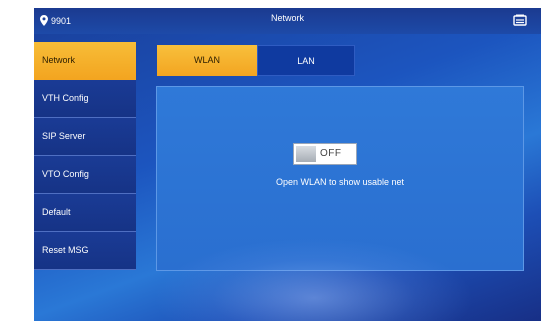 This screenshot has width=541, height=323. I want to click on sidebar-item-label: Reset MSG, so click(65, 250).